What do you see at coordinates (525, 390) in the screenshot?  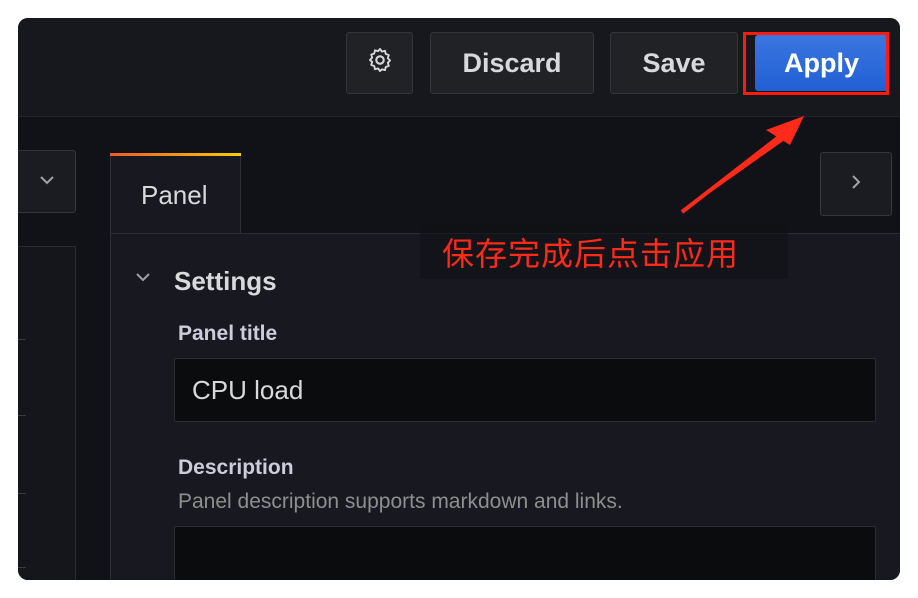 I see `panel-title-input: CPU load` at bounding box center [525, 390].